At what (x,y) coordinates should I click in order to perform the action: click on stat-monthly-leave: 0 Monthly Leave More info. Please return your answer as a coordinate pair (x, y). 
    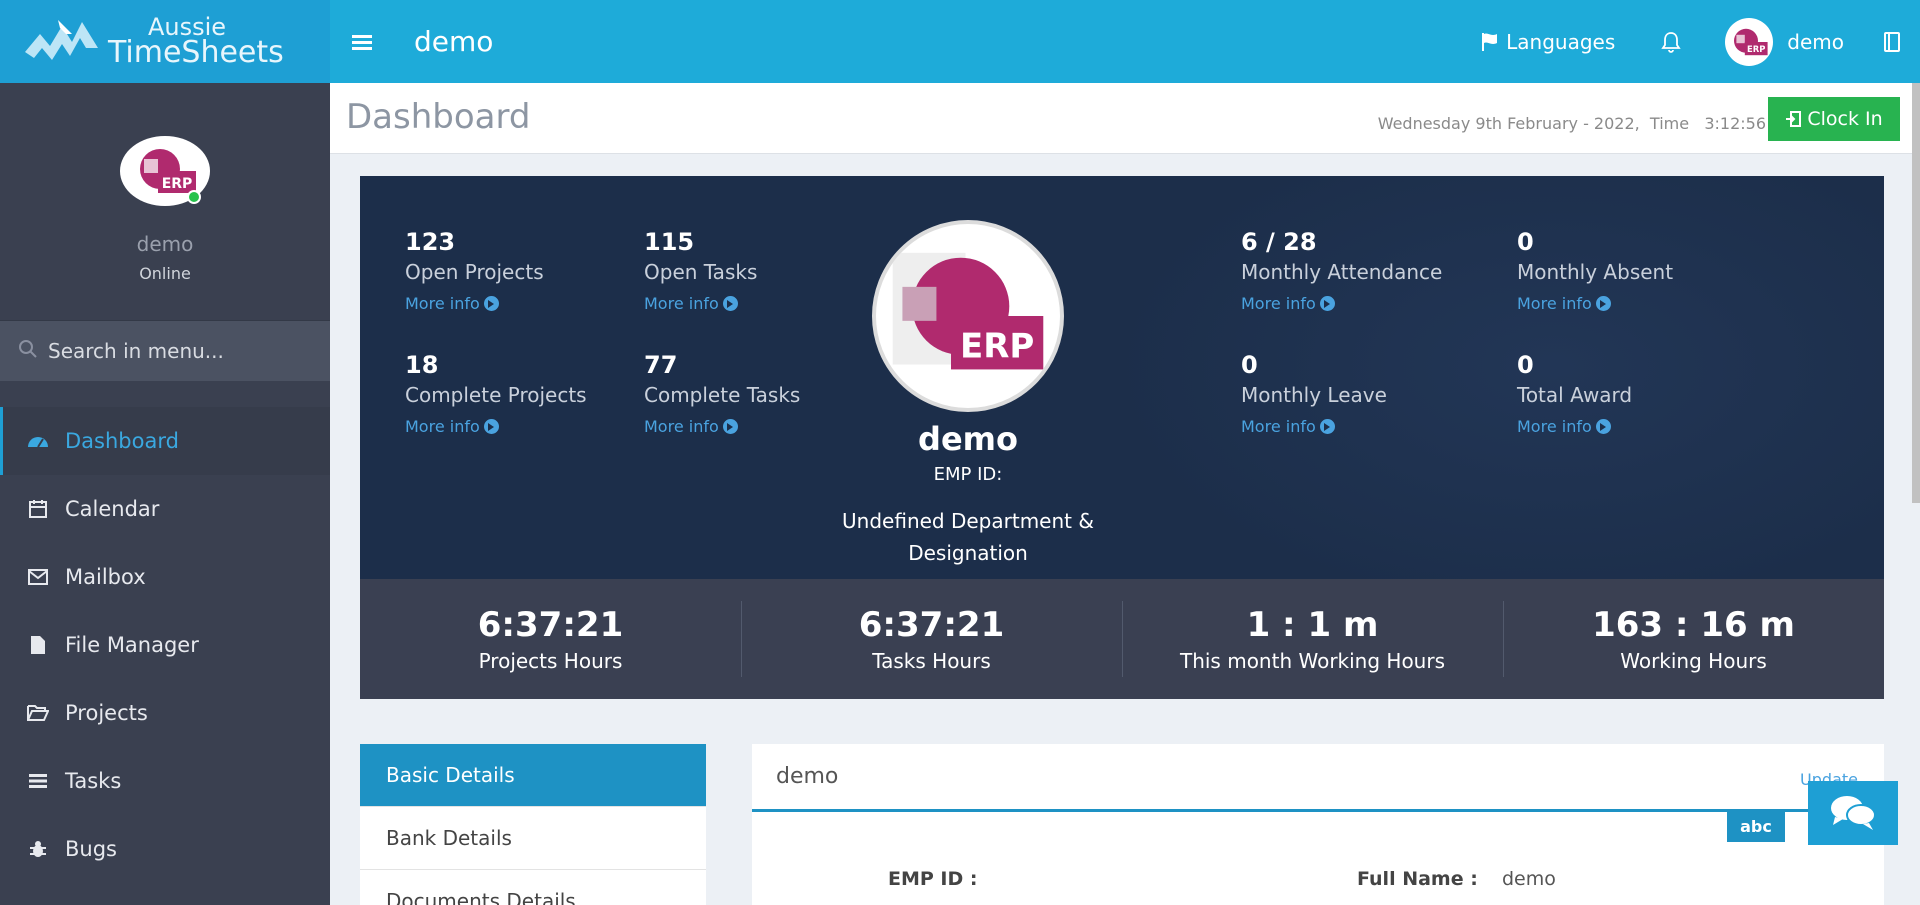
    Looking at the image, I should click on (1314, 393).